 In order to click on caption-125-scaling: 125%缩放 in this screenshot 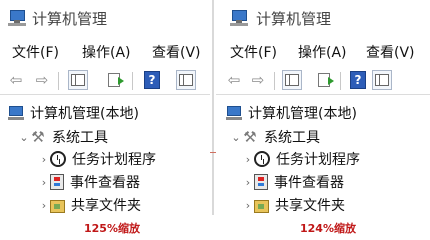, I will do `click(112, 228)`.